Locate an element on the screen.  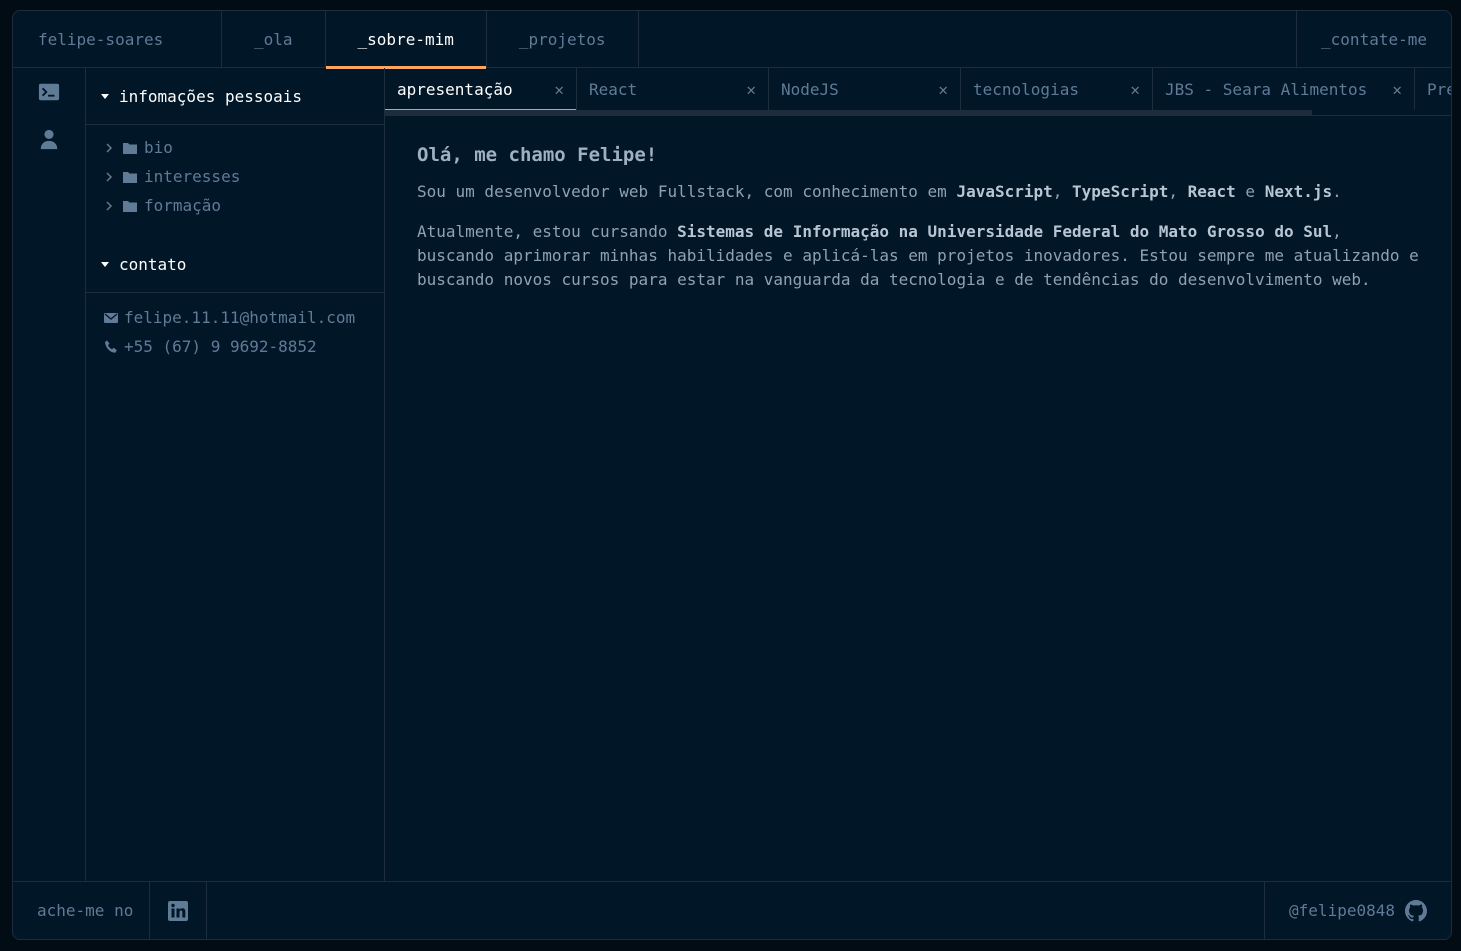
user-icon is located at coordinates (49, 139).